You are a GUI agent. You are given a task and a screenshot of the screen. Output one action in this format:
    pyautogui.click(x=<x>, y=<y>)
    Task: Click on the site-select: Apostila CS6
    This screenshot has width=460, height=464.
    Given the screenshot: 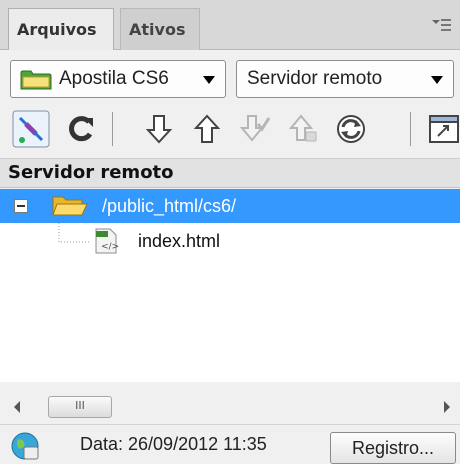 What is the action you would take?
    pyautogui.click(x=118, y=79)
    